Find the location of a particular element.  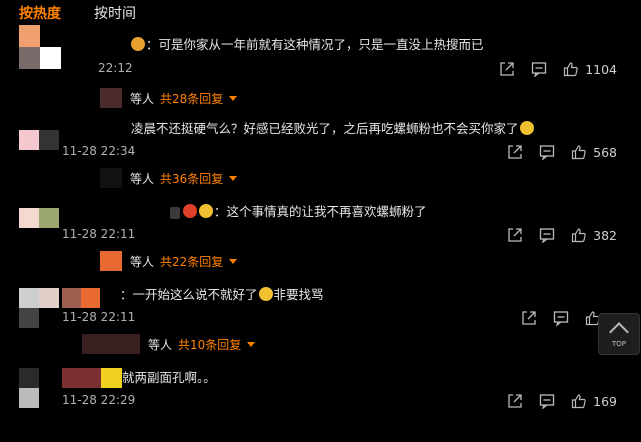

view-replies-link: 共10条回复 is located at coordinates (209, 344).